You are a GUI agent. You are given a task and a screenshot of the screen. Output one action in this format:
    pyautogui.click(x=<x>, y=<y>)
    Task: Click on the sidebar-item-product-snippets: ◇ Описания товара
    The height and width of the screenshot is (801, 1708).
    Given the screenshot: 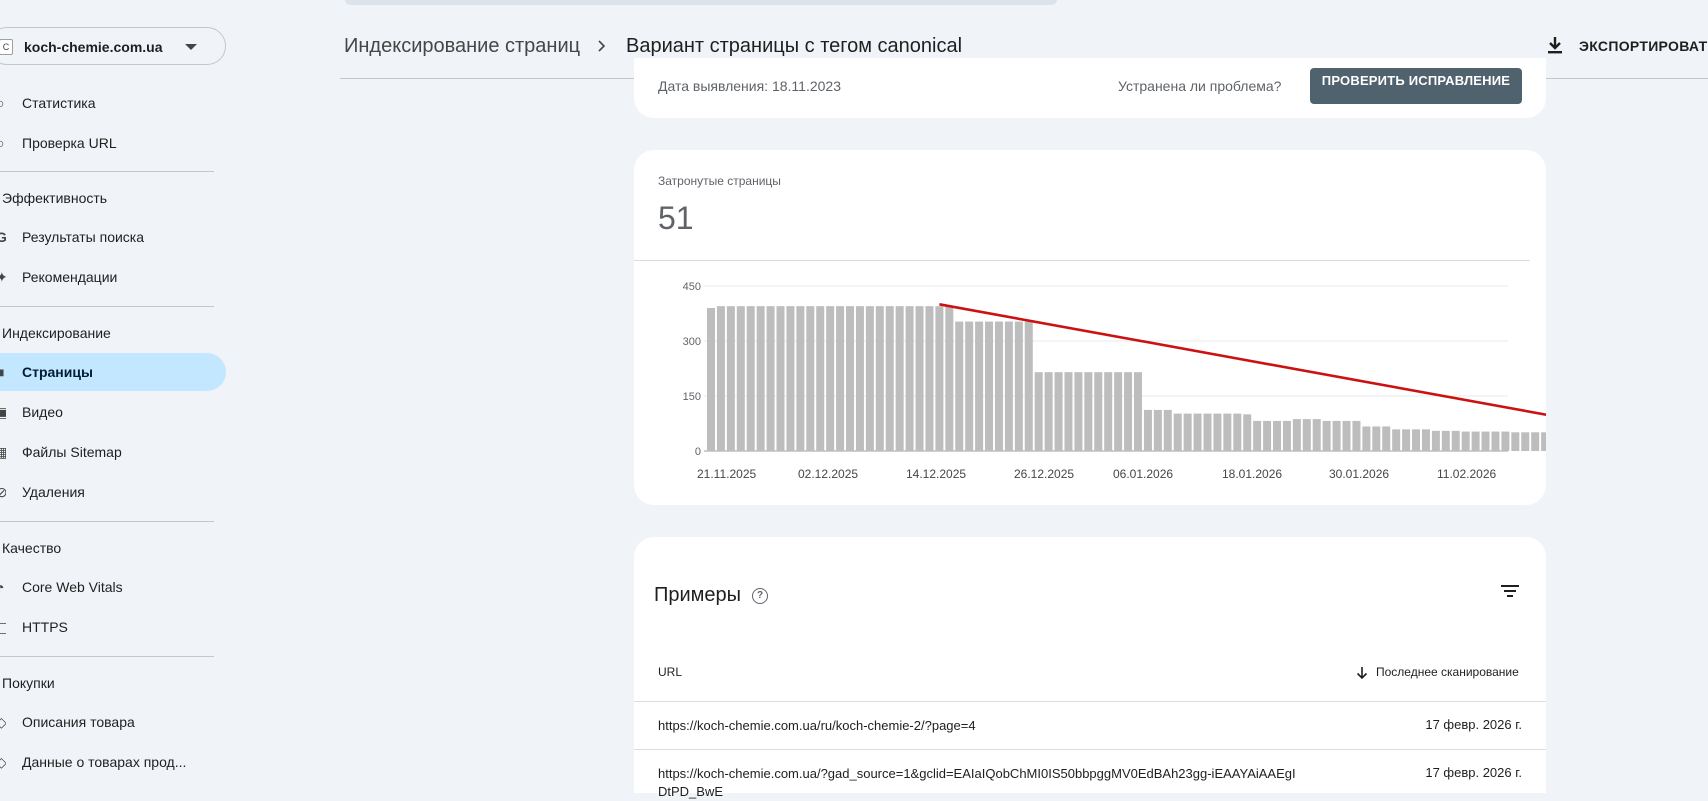 What is the action you would take?
    pyautogui.click(x=113, y=722)
    